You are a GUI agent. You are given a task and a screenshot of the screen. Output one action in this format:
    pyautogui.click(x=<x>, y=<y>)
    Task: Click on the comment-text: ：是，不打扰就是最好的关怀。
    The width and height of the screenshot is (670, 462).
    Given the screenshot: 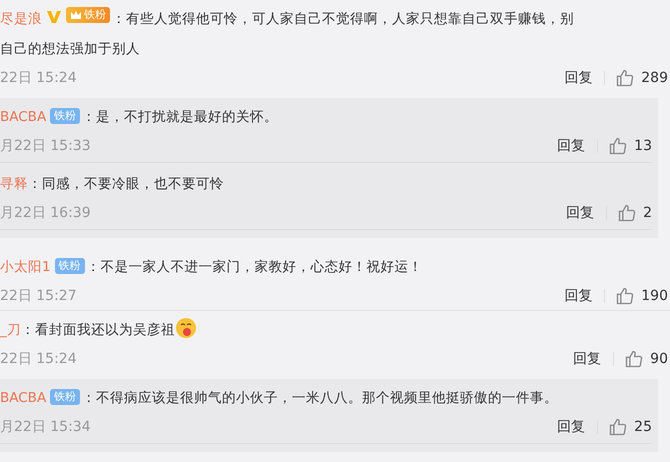 What is the action you would take?
    pyautogui.click(x=180, y=117)
    